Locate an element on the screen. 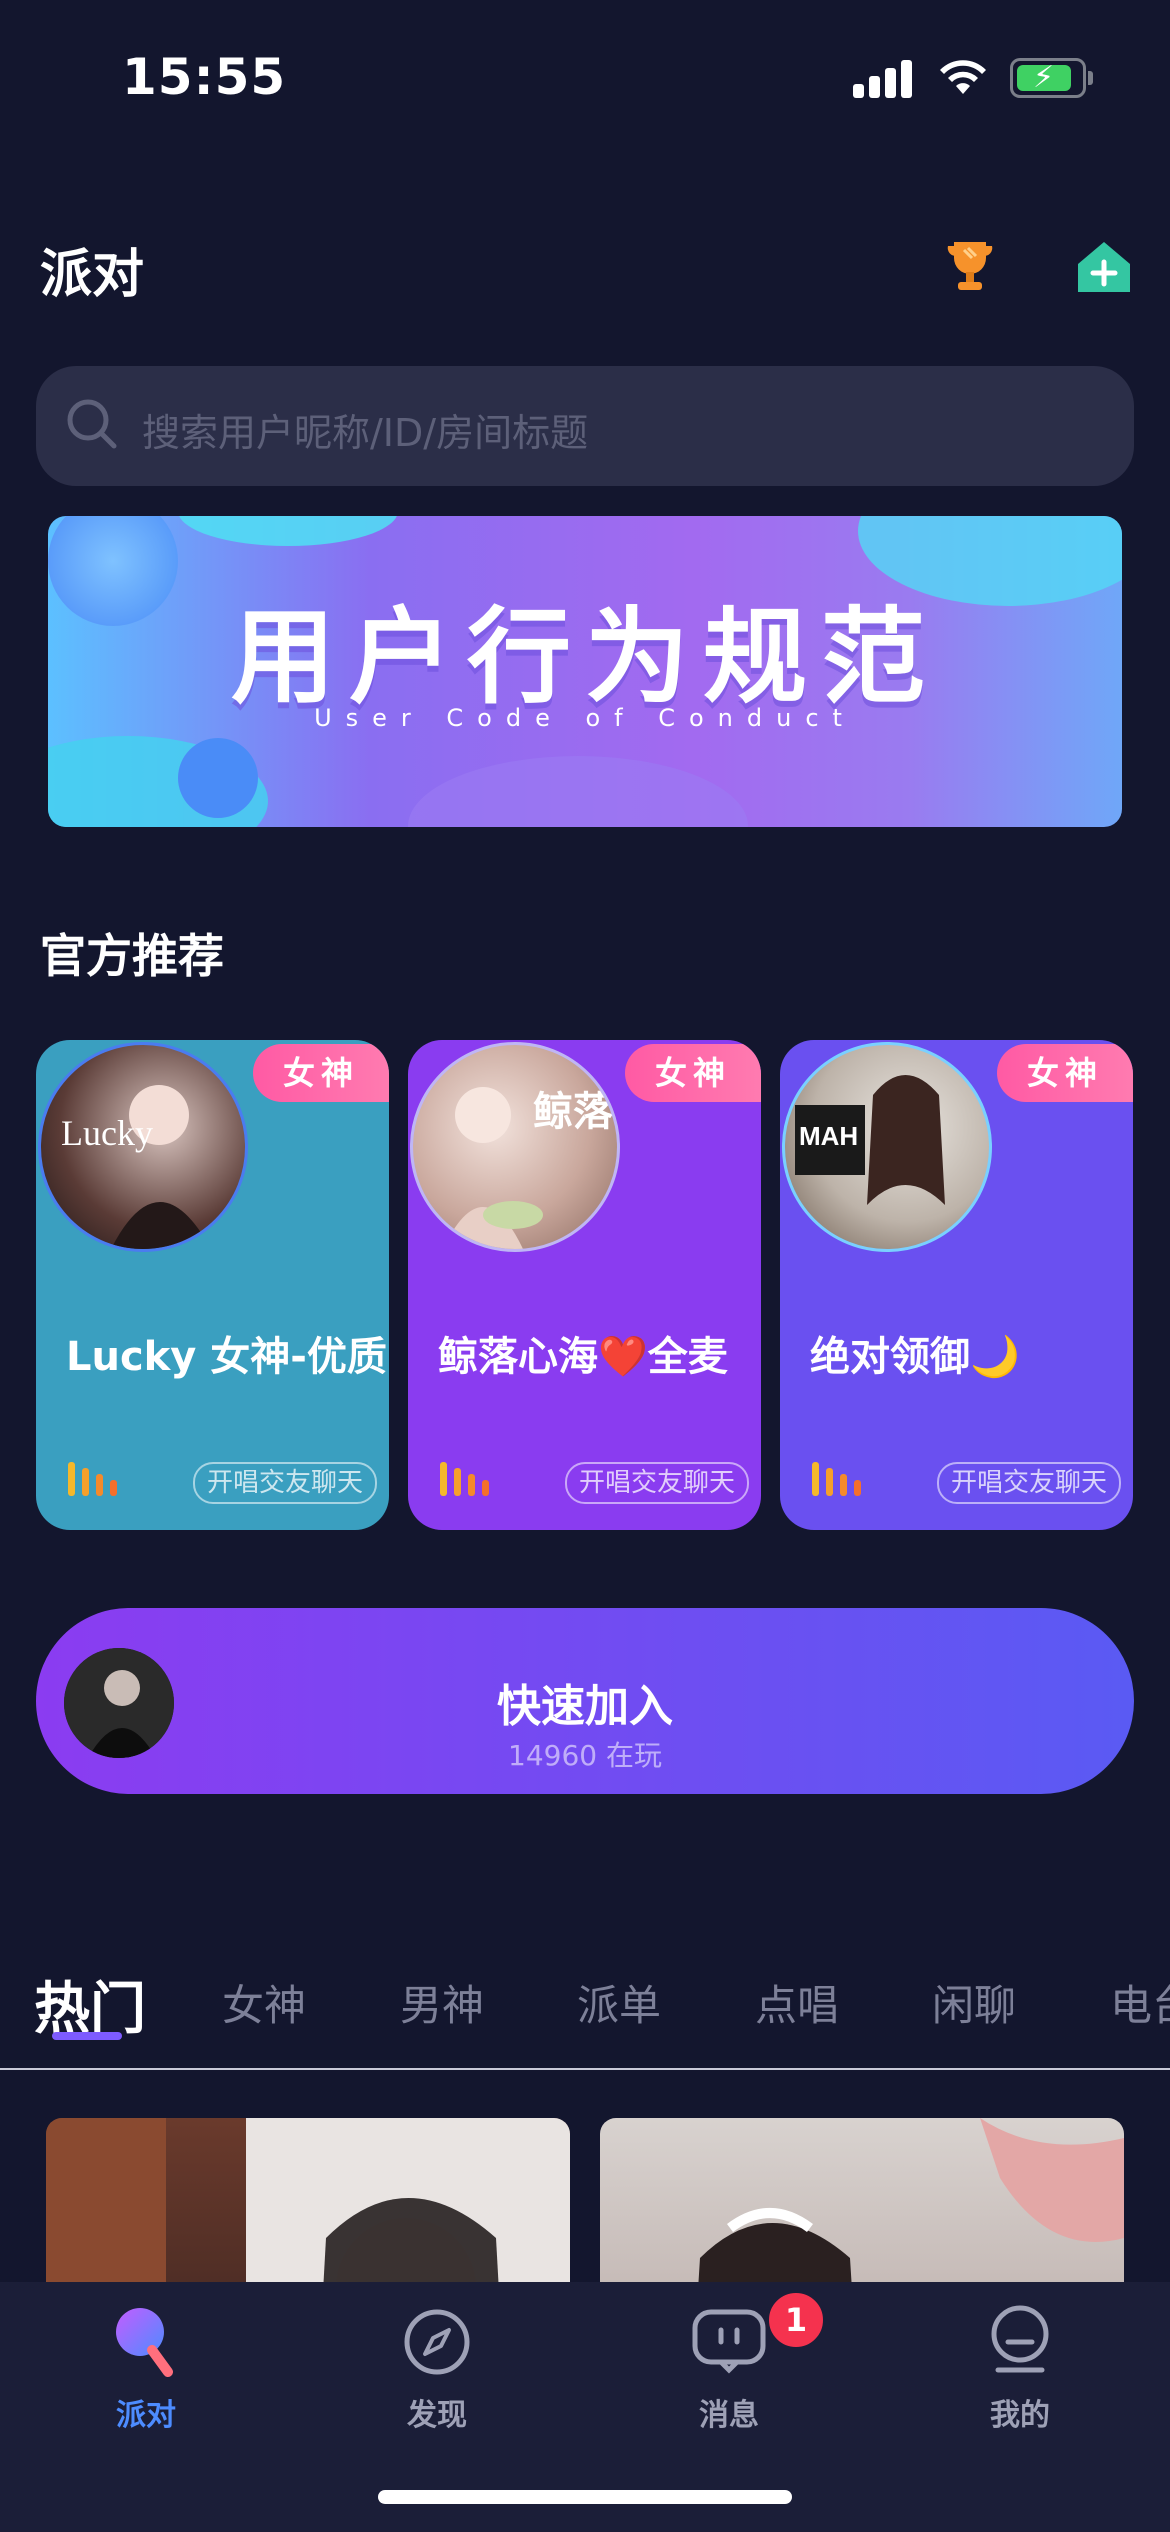 The image size is (1170, 2532). nav-label: 消息 is located at coordinates (729, 2415).